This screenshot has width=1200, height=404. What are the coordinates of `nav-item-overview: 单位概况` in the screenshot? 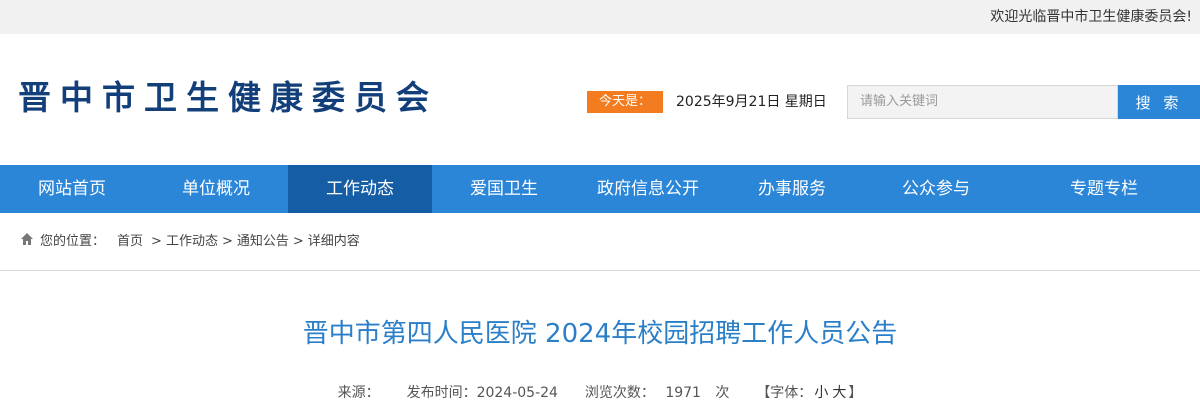 It's located at (216, 189).